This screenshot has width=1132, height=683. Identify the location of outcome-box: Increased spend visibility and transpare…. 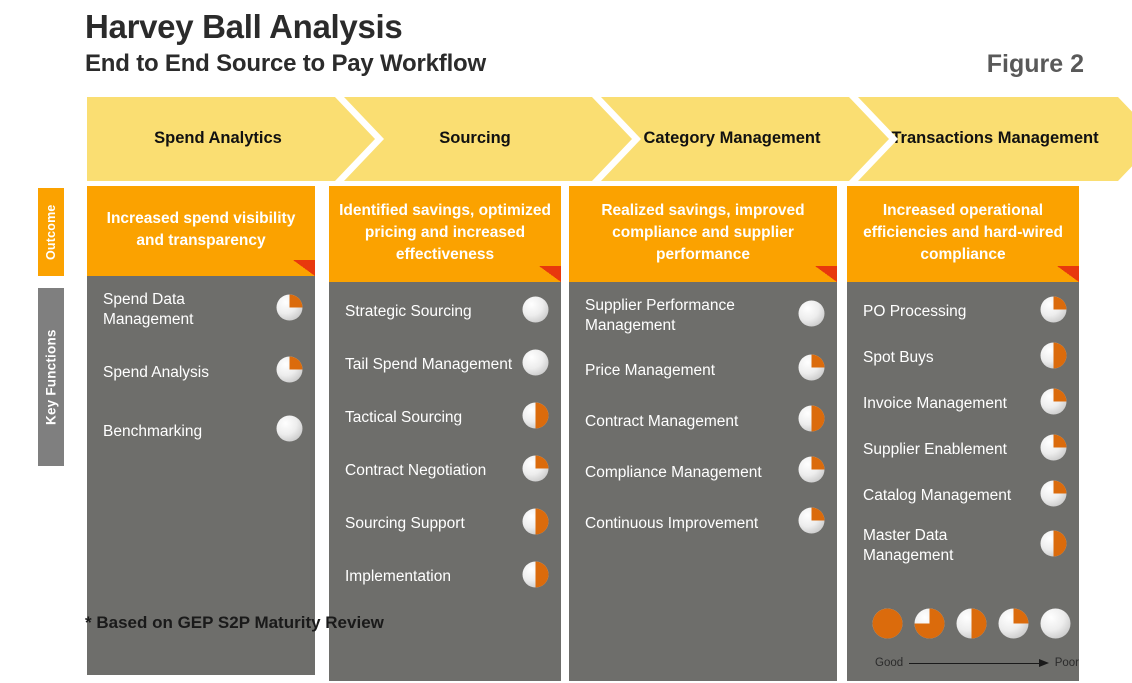
(201, 231).